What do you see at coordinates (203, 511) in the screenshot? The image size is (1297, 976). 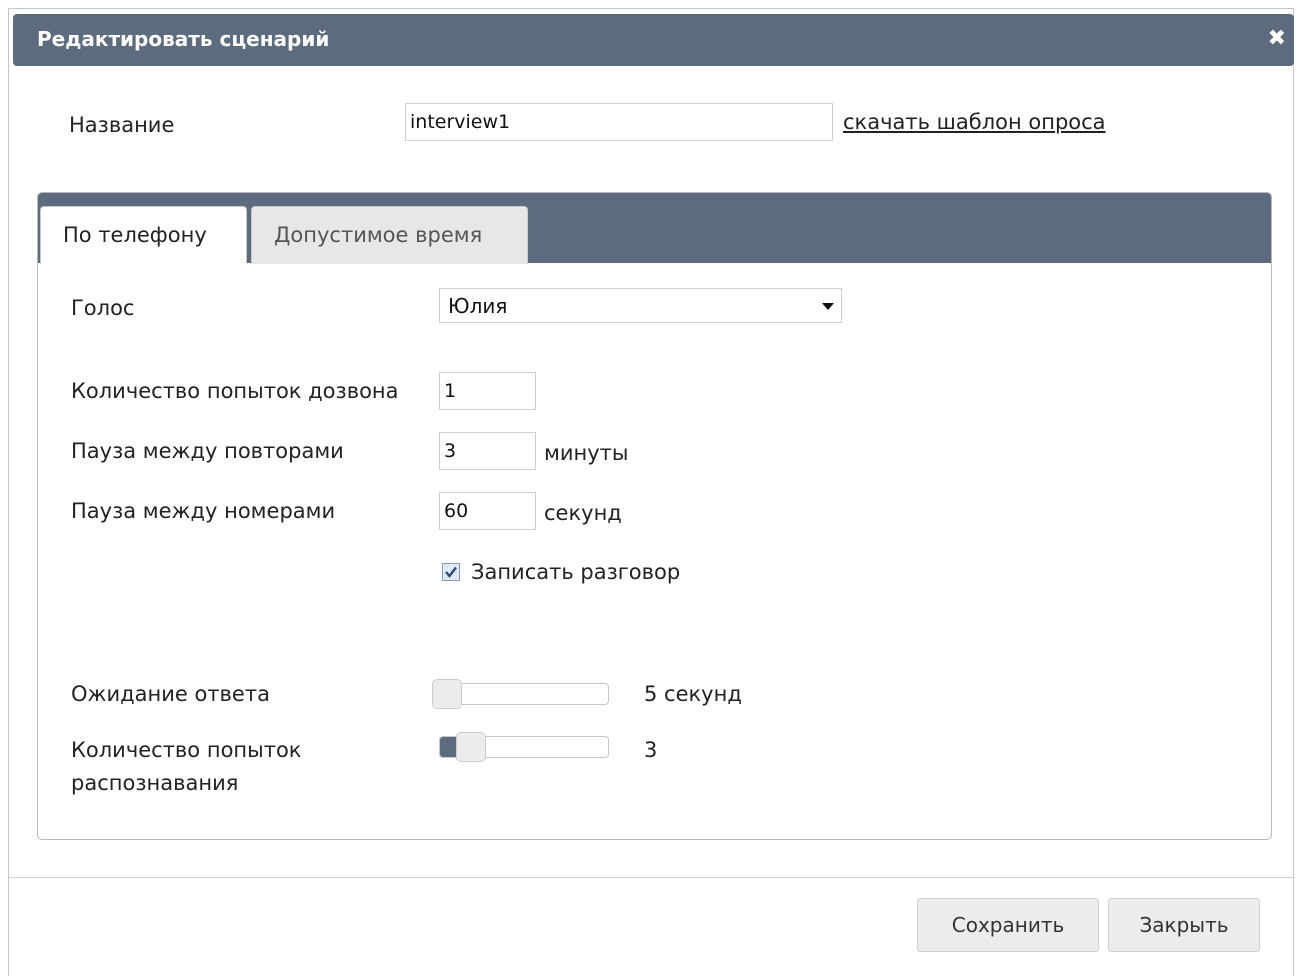 I see `number-pause-label: Пауза между номерами` at bounding box center [203, 511].